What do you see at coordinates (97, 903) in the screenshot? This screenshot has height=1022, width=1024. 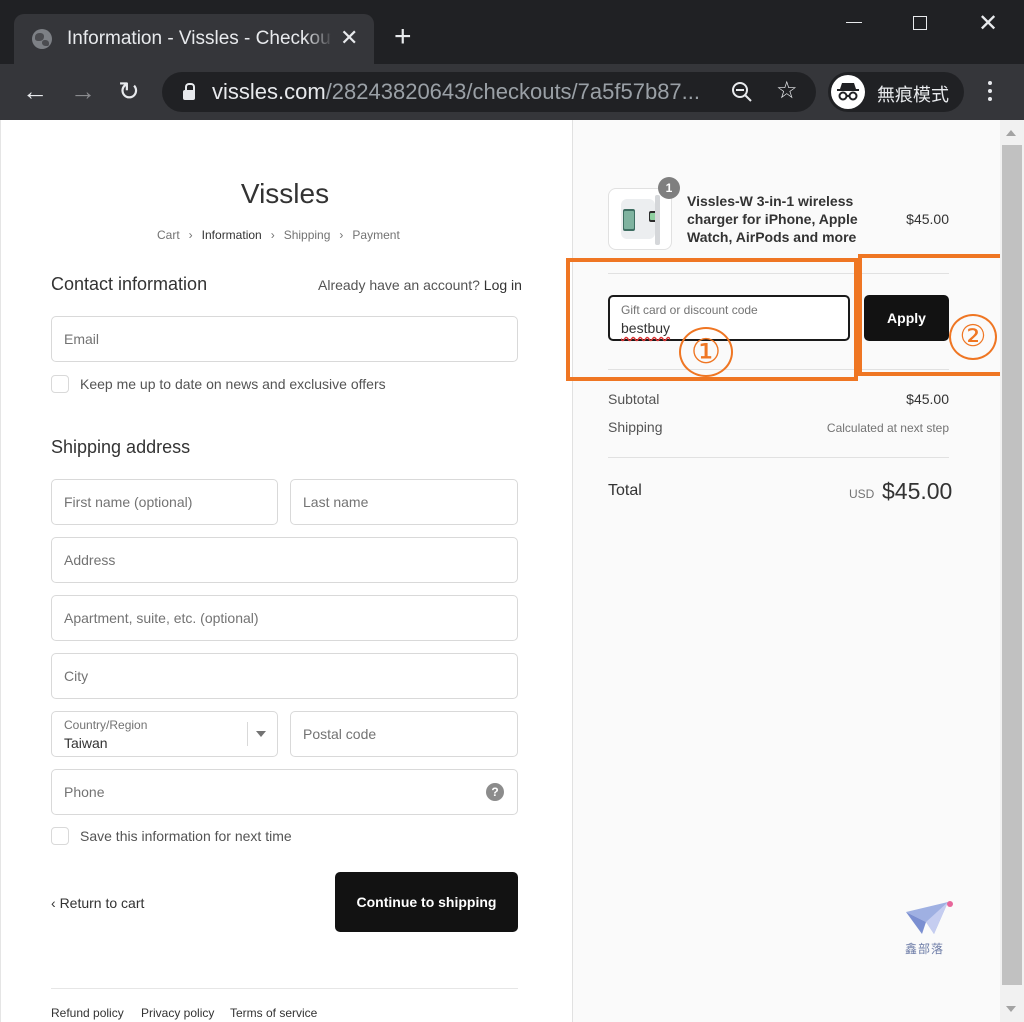 I see `return-to-cart-link: ‹ Return to cart` at bounding box center [97, 903].